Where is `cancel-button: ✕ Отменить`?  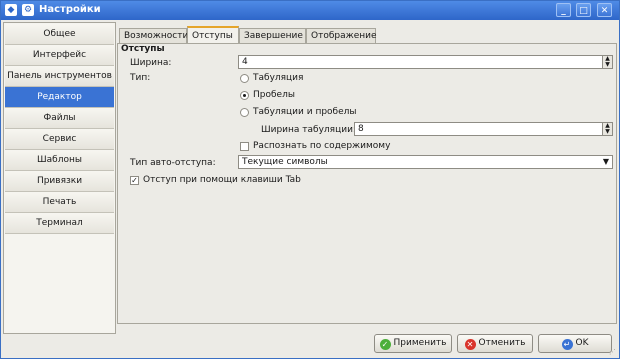
cancel-button: ✕ Отменить is located at coordinates (495, 343).